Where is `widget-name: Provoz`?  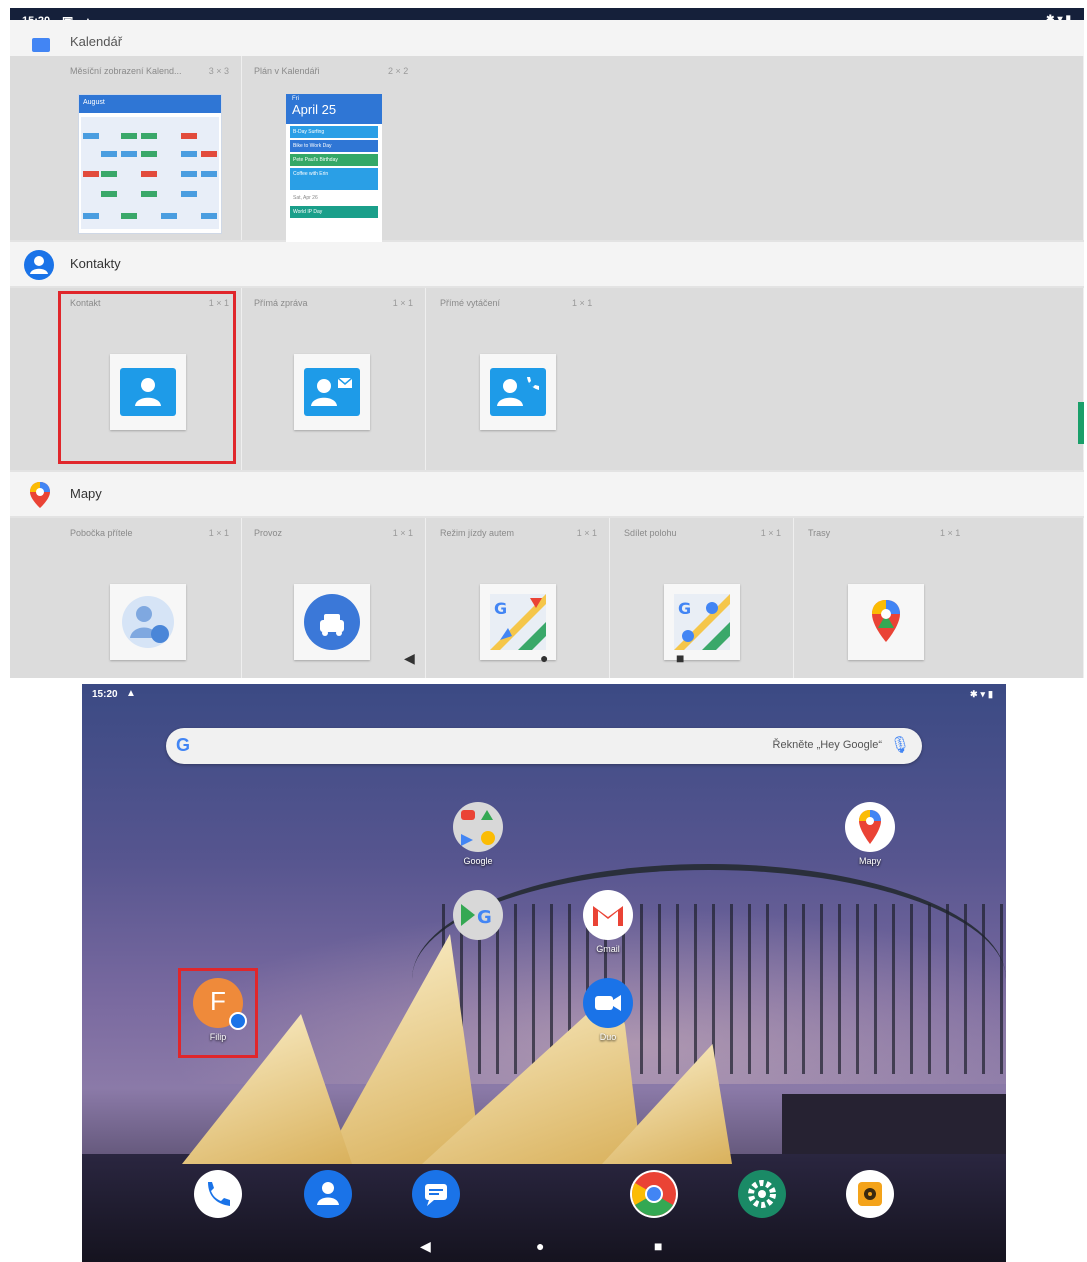
widget-name: Provoz is located at coordinates (268, 533).